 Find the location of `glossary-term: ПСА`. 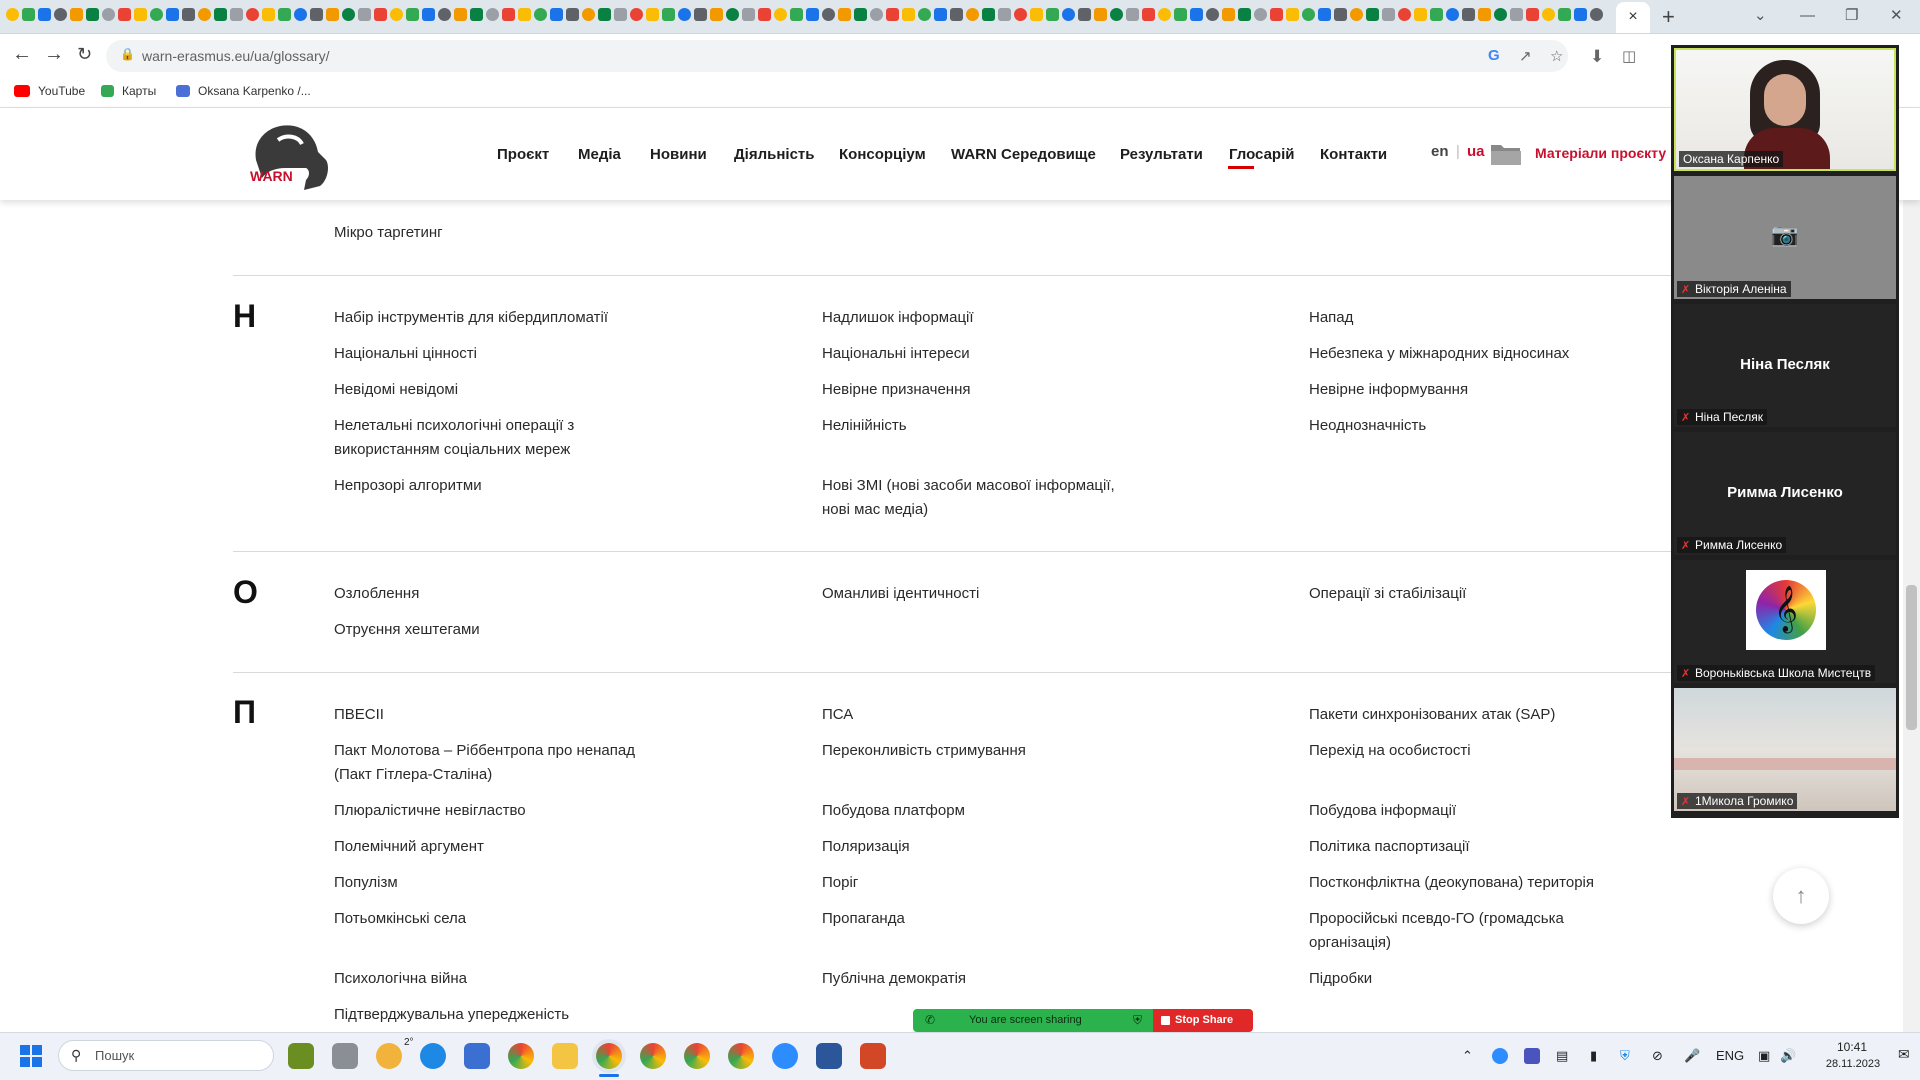

glossary-term: ПСА is located at coordinates (987, 715).